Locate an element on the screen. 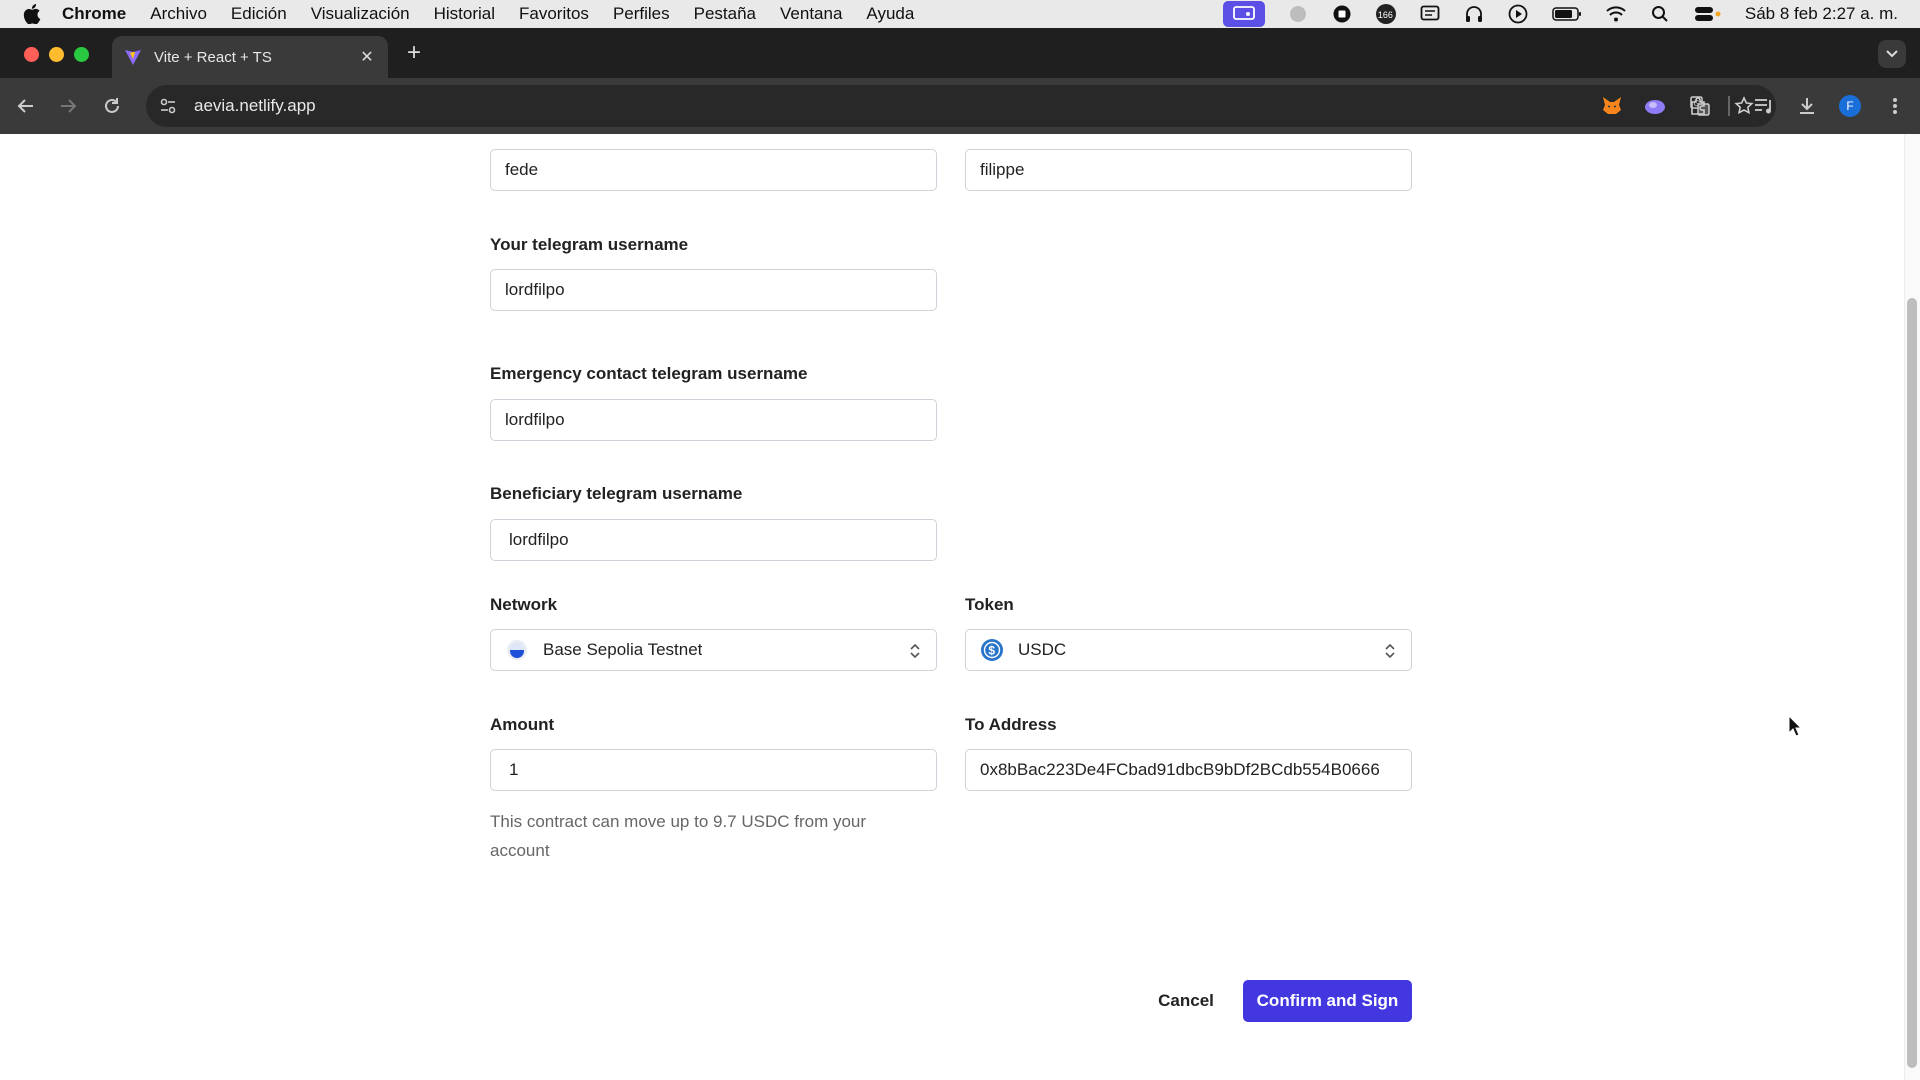 This screenshot has height=1080, width=1920. token-select: $ USDC is located at coordinates (1188, 650).